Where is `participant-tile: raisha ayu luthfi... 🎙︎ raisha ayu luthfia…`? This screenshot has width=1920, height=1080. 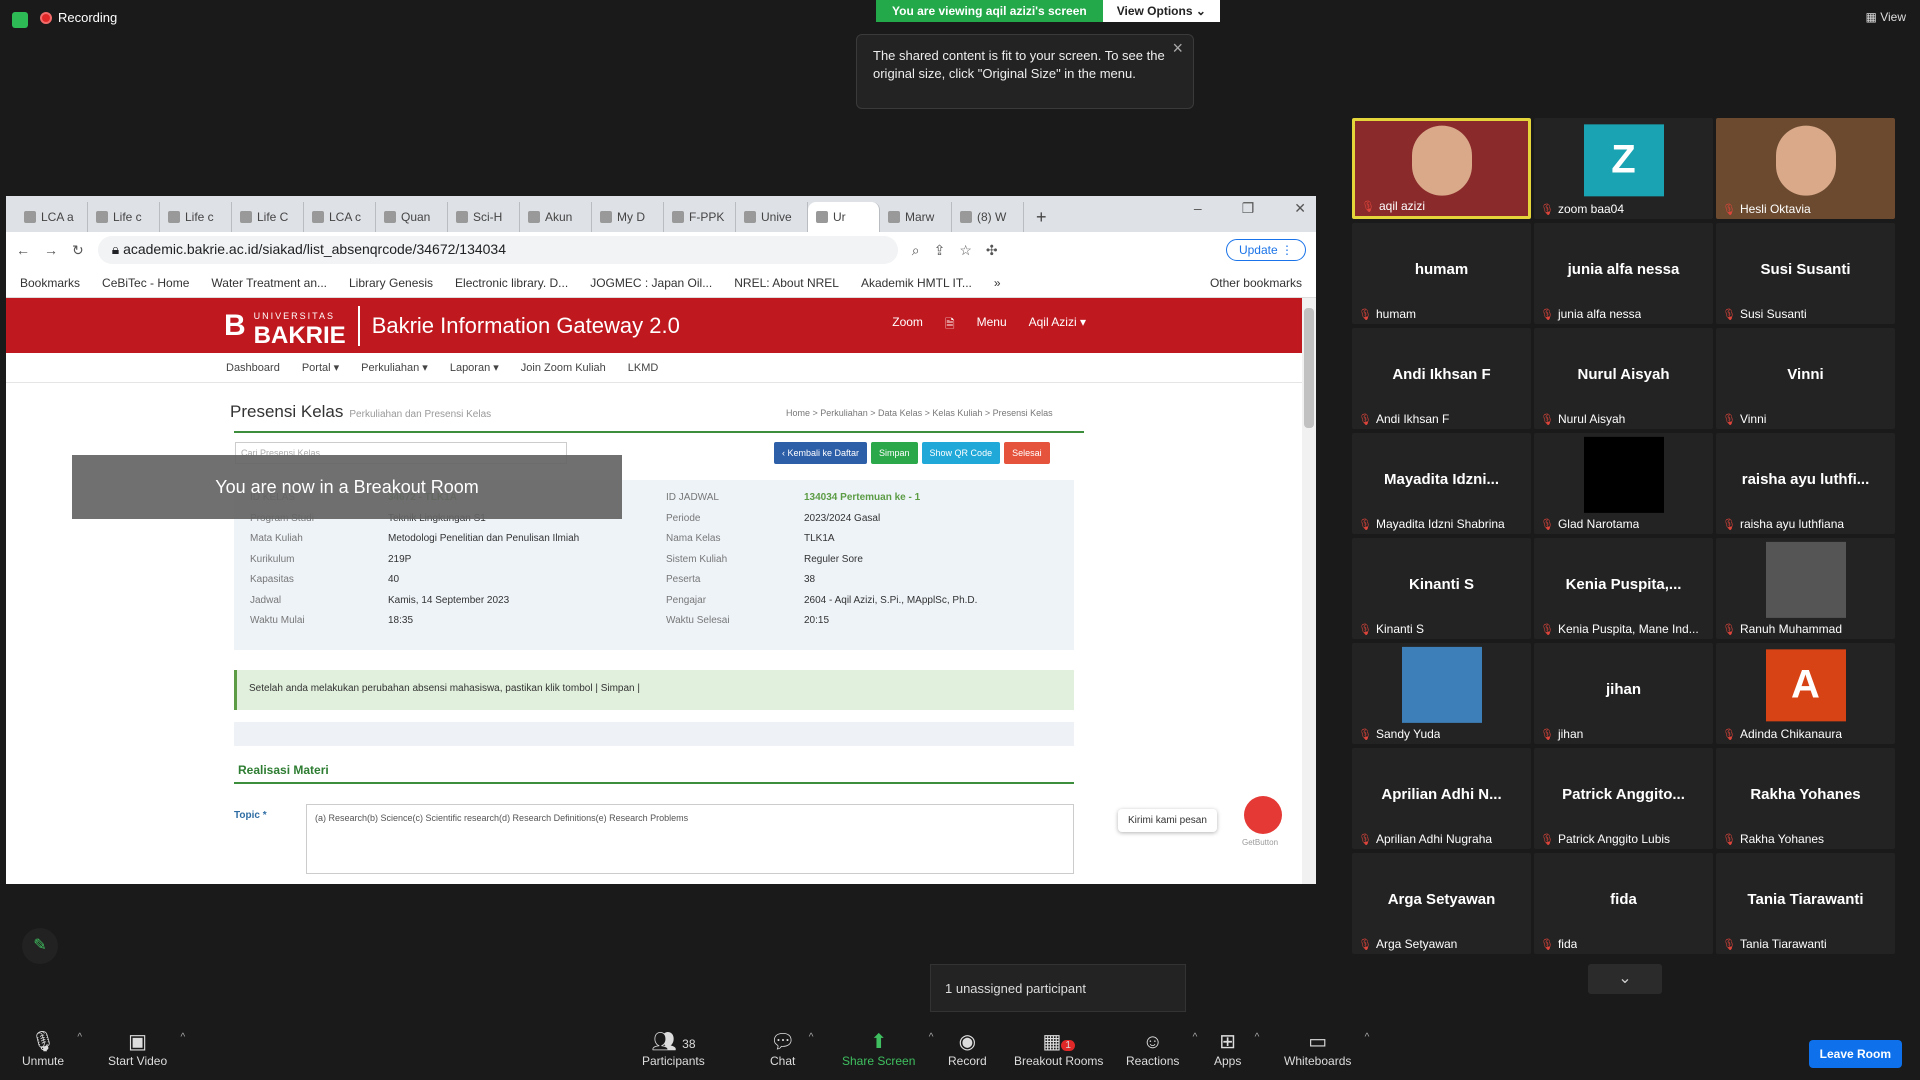
participant-tile: raisha ayu luthfi... 🎙︎ raisha ayu luthfia… is located at coordinates (1805, 483).